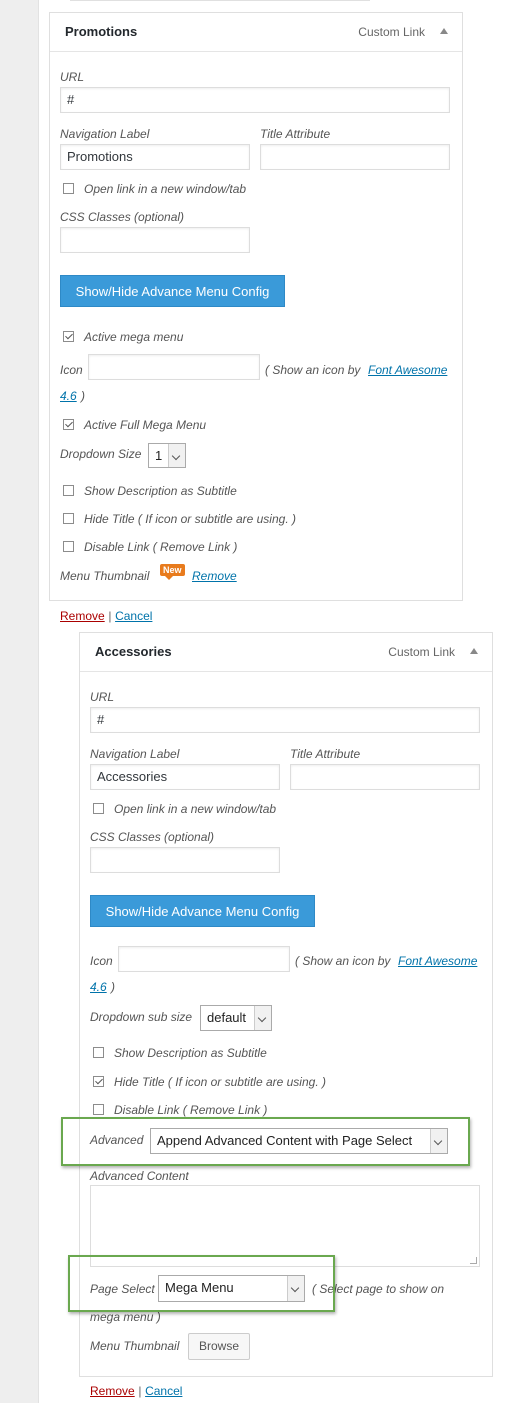 This screenshot has height=1403, width=521. Describe the element at coordinates (220, 0) in the screenshot. I see `top-divider` at that location.